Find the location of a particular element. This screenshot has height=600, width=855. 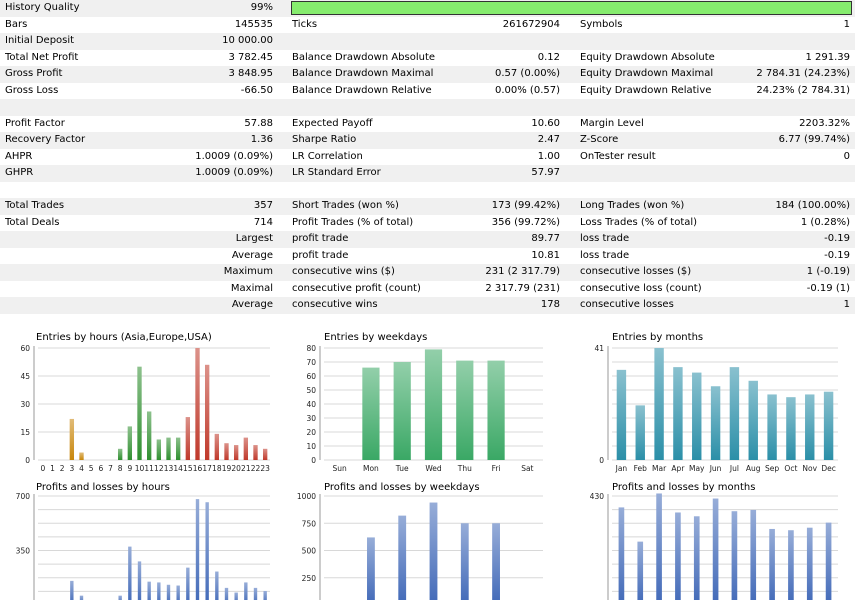

report-label: Gross Loss is located at coordinates (32, 90).